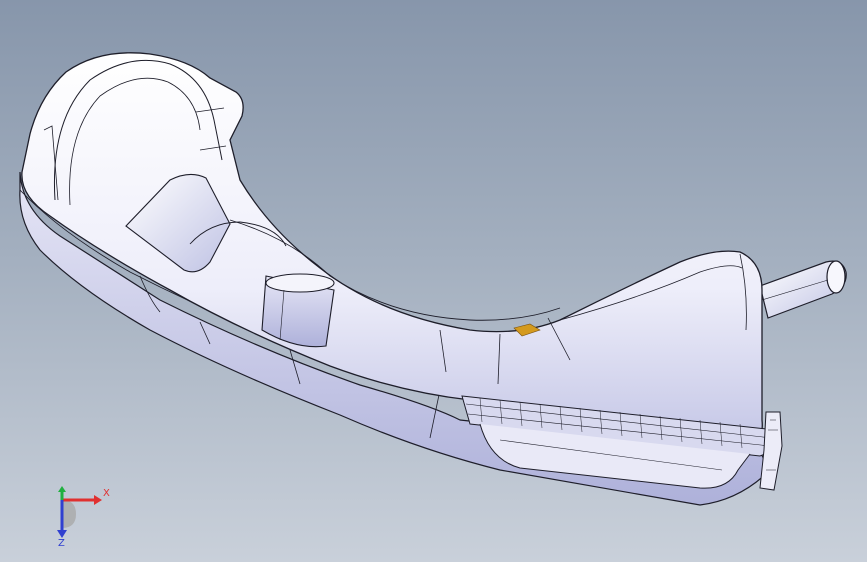  I want to click on cylinder-boss, so click(298, 310).